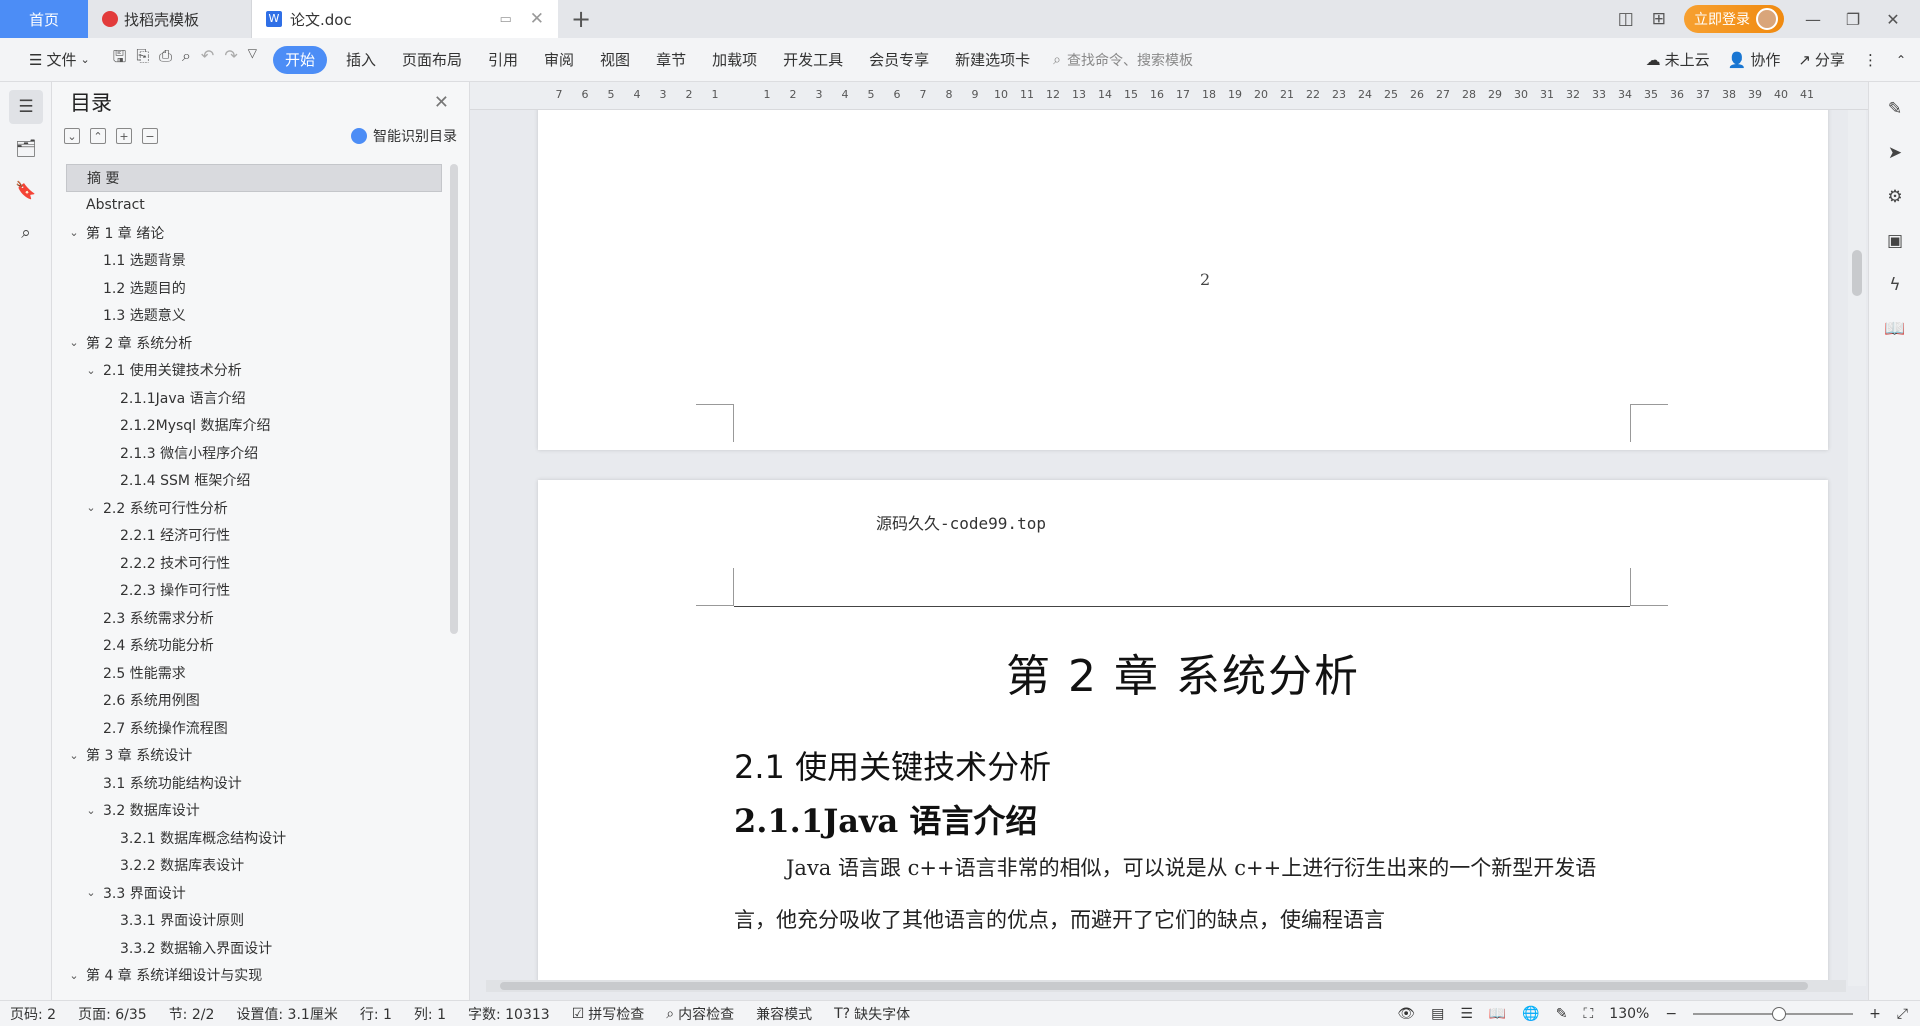  What do you see at coordinates (254, 866) in the screenshot?
I see `toc-item: 3.2.2 数据库表设计` at bounding box center [254, 866].